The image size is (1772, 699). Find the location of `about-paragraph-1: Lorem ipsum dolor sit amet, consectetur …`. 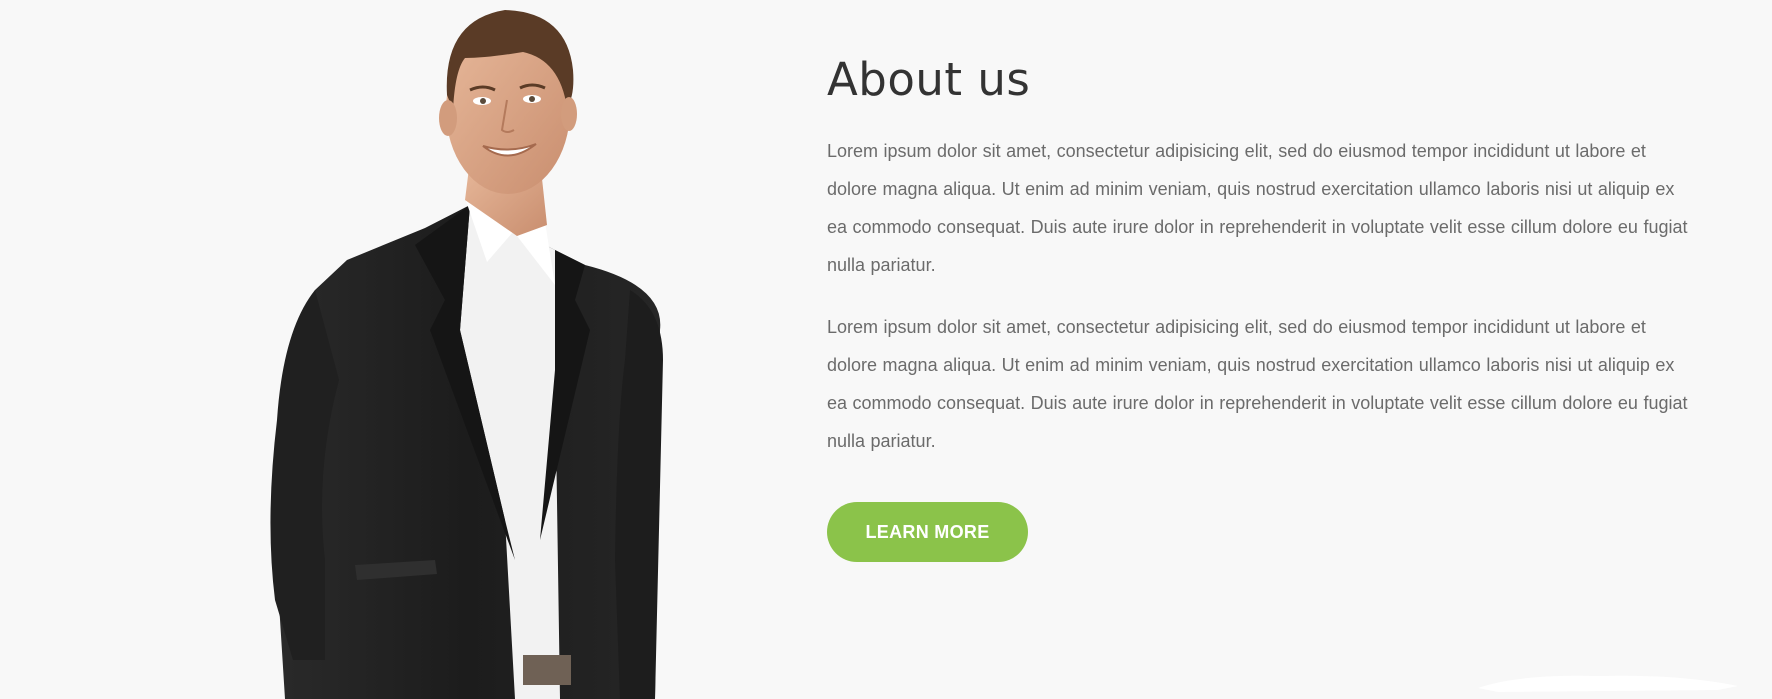

about-paragraph-1: Lorem ipsum dolor sit amet, consectetur … is located at coordinates (1257, 208).